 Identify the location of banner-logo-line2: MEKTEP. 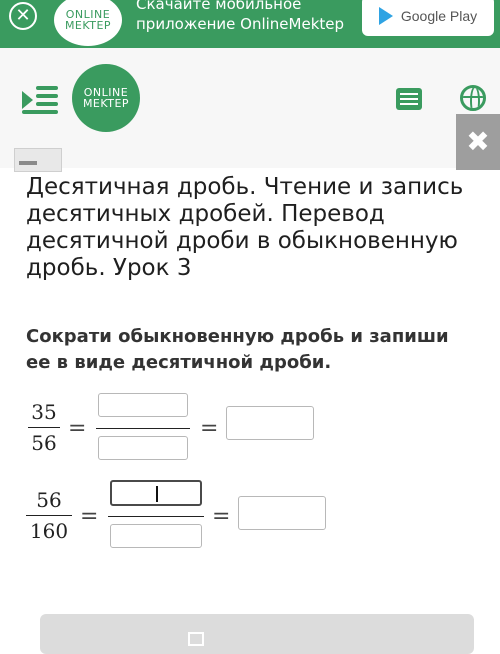
(88, 25).